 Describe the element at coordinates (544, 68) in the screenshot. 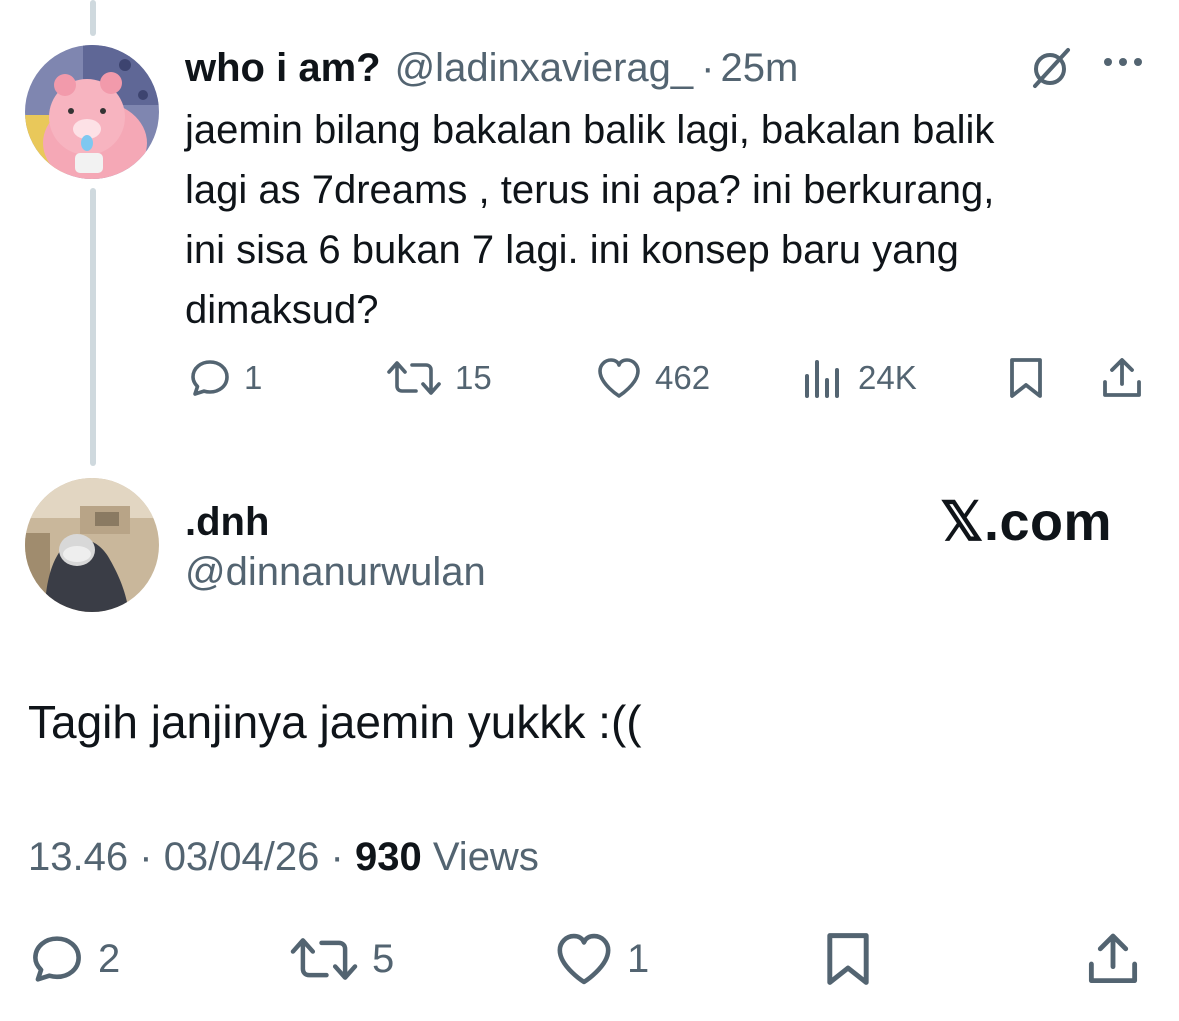

I see `handle: @ladinxavierag_` at that location.